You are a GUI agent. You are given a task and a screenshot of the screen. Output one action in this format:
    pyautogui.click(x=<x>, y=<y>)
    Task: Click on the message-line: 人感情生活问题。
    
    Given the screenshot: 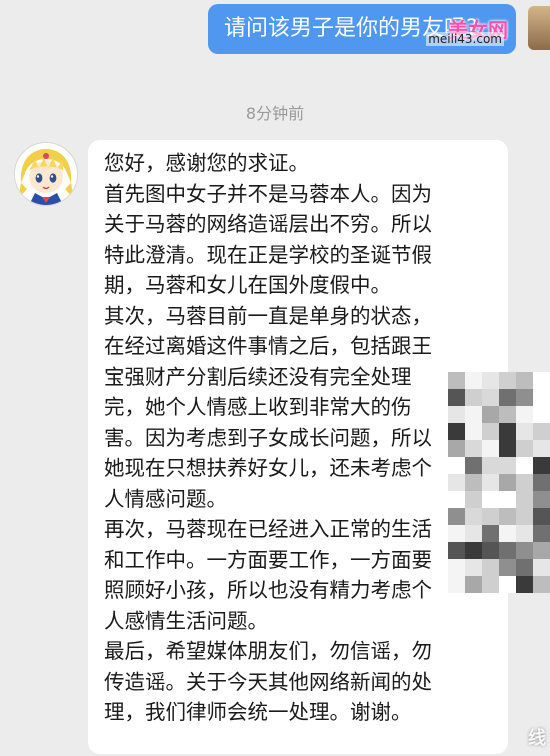 What is the action you would take?
    pyautogui.click(x=186, y=620)
    